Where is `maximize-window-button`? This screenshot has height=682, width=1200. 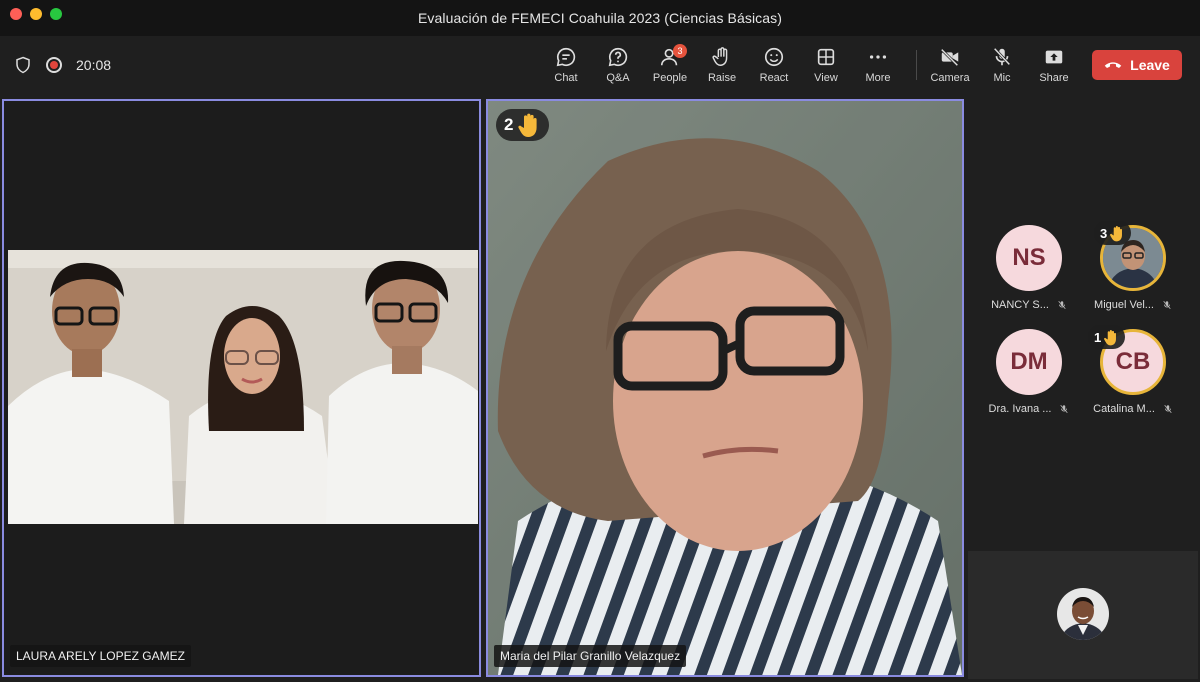
maximize-window-button is located at coordinates (56, 14).